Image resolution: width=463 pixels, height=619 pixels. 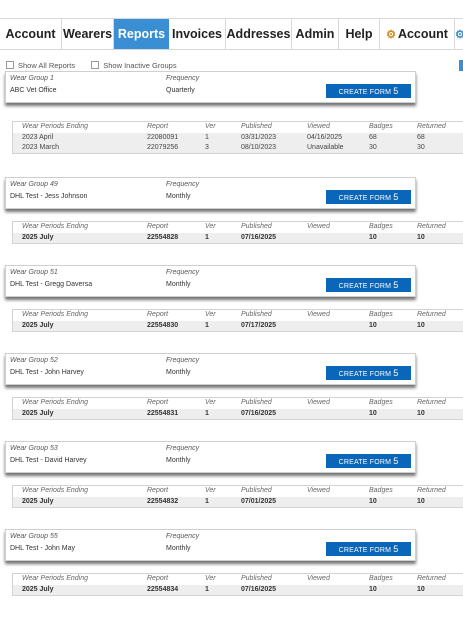 I want to click on wear-group-title: Wear Group 49, so click(x=34, y=184).